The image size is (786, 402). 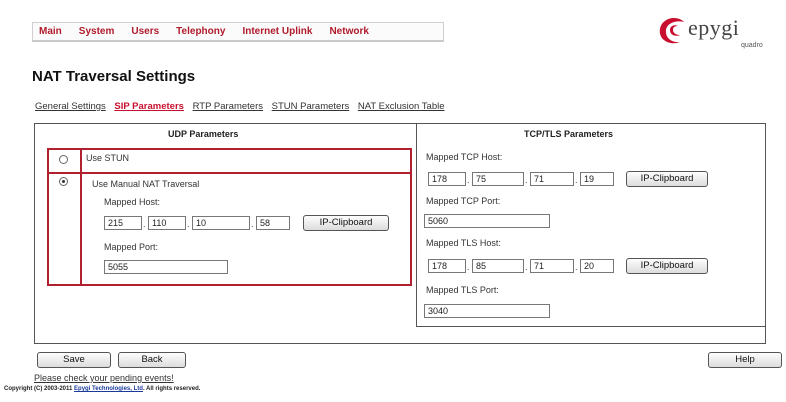 I want to click on pending-events-link: Please check your pending events!, so click(x=104, y=378).